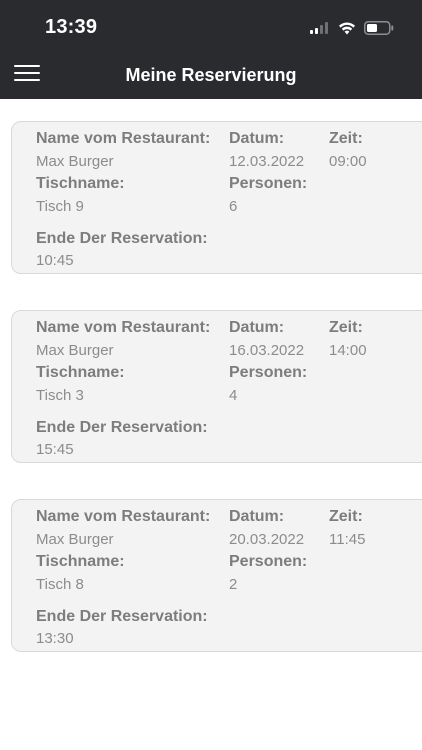 The image size is (422, 750). I want to click on status-icons, so click(352, 28).